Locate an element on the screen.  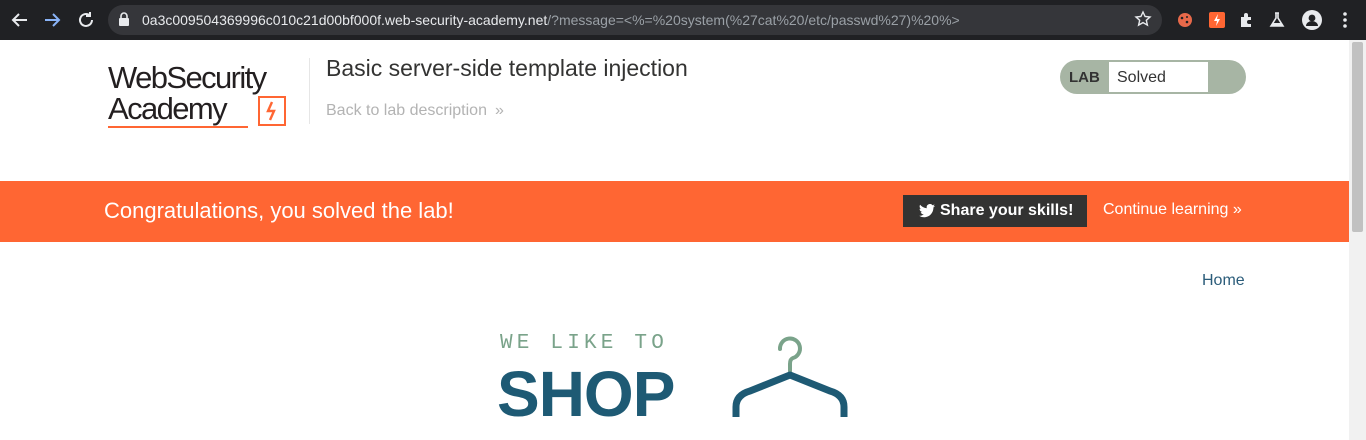
shop-logo-word: SHOP is located at coordinates (586, 394).